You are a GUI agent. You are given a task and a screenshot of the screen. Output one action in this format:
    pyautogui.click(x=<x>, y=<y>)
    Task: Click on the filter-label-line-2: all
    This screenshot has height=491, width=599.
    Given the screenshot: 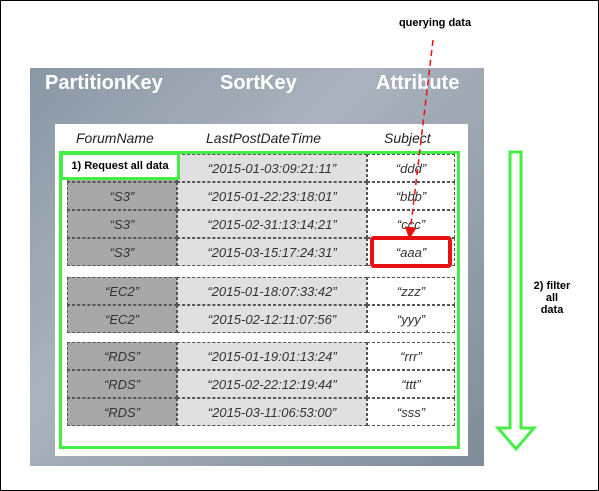 What is the action you would take?
    pyautogui.click(x=552, y=298)
    